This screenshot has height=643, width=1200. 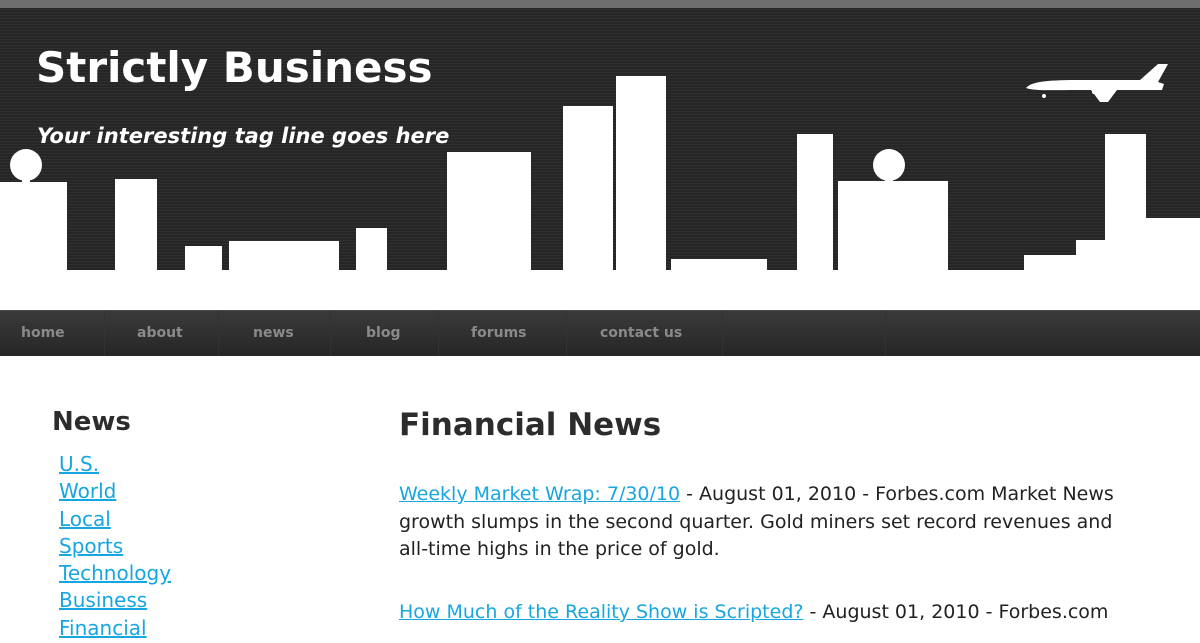 I want to click on nav-contact-us: contact us, so click(x=641, y=333).